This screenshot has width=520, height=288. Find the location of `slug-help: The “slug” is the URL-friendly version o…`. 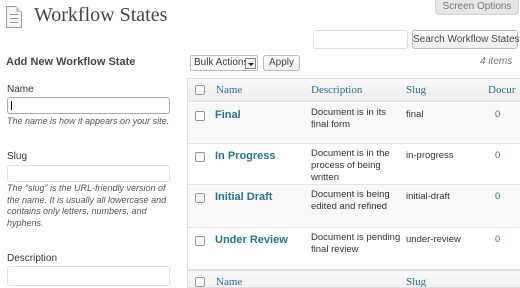

slug-help: The “slug” is the URL-friendly version o… is located at coordinates (87, 205).